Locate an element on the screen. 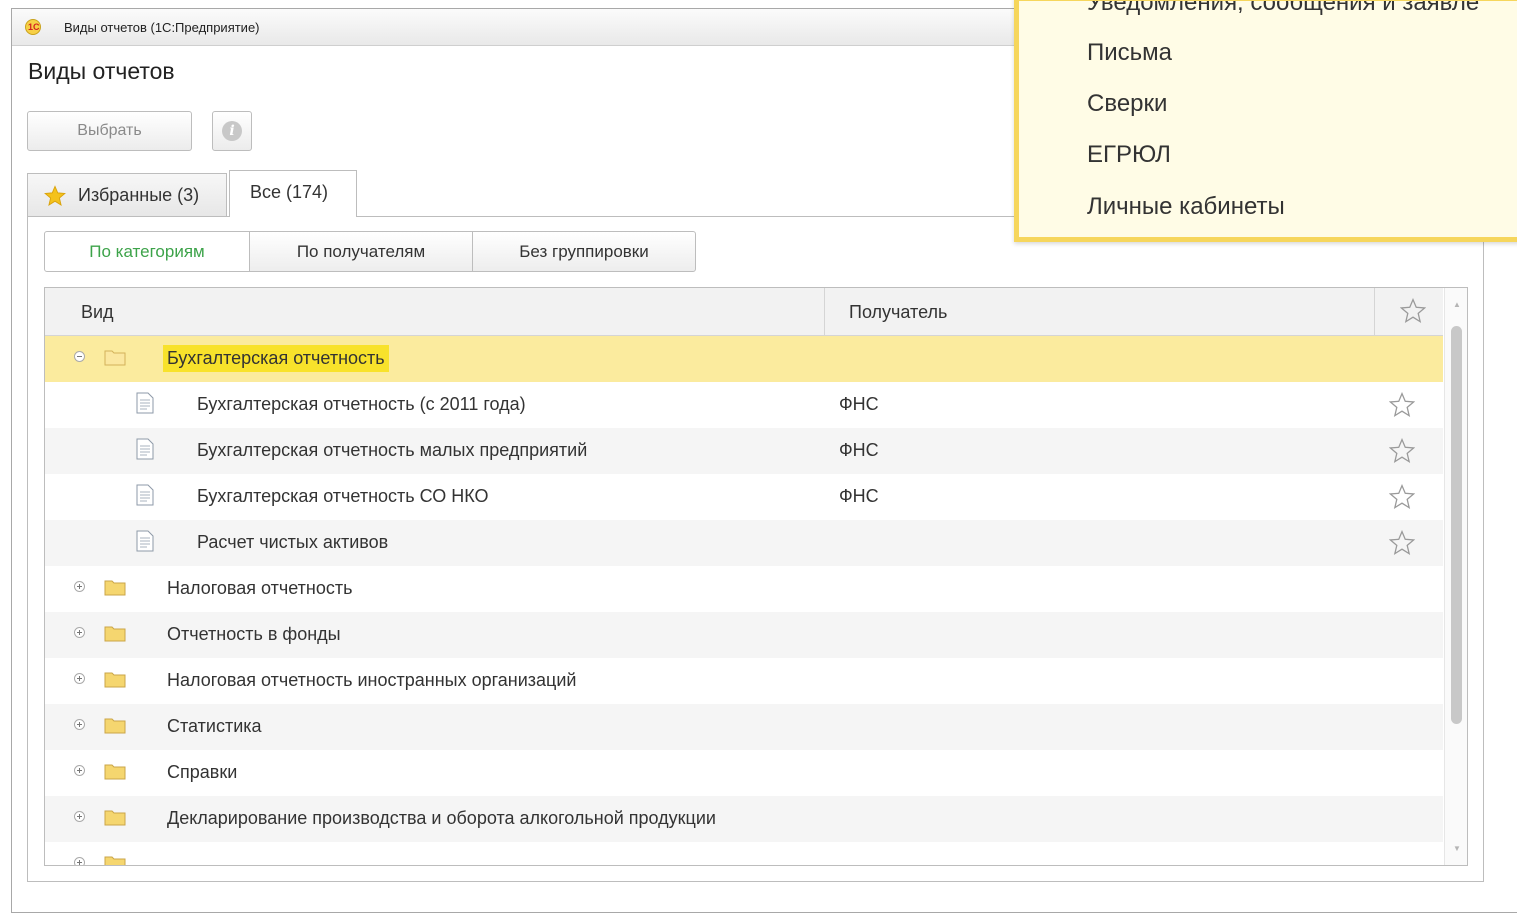  scrollbar-thumb is located at coordinates (1456, 525).